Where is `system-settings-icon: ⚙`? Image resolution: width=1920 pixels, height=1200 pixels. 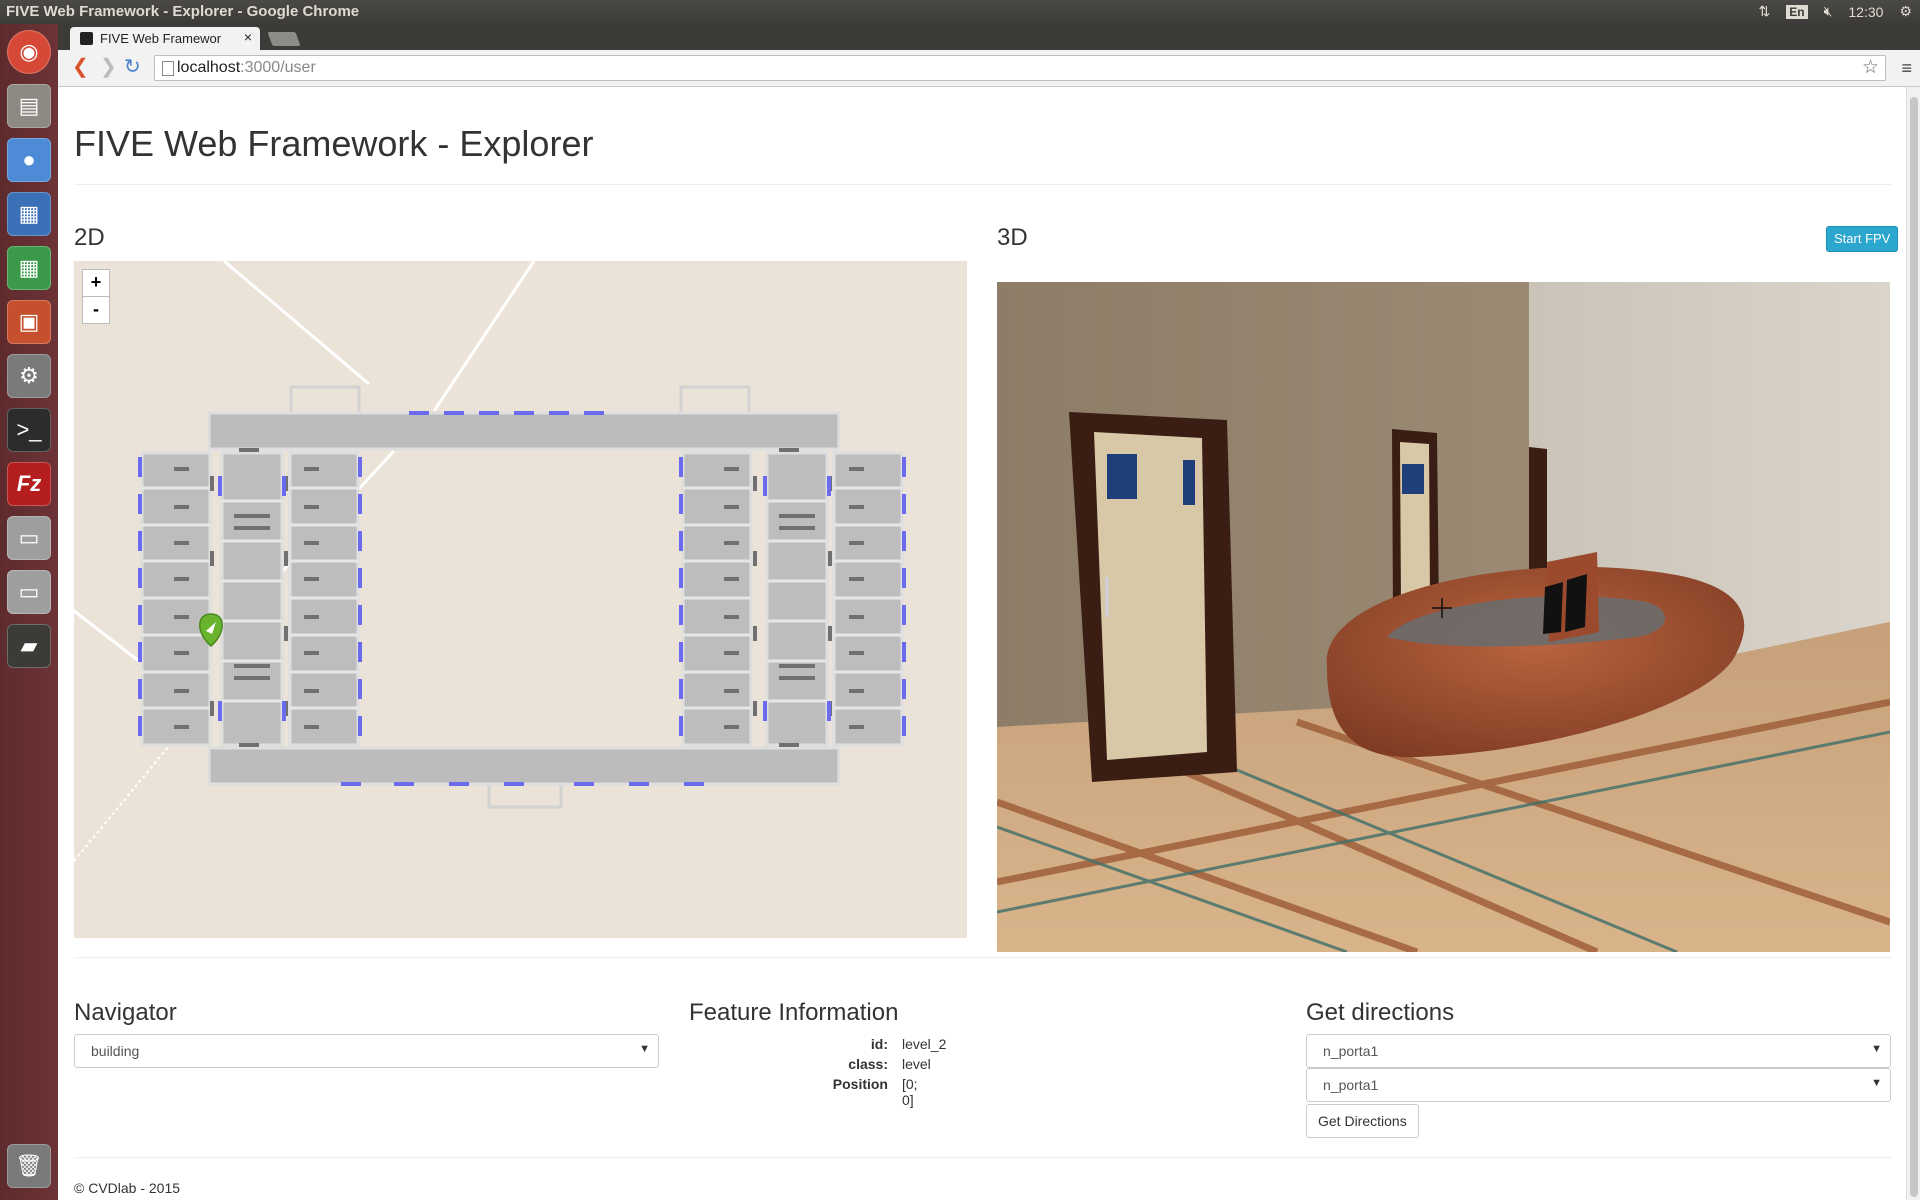 system-settings-icon: ⚙ is located at coordinates (29, 376).